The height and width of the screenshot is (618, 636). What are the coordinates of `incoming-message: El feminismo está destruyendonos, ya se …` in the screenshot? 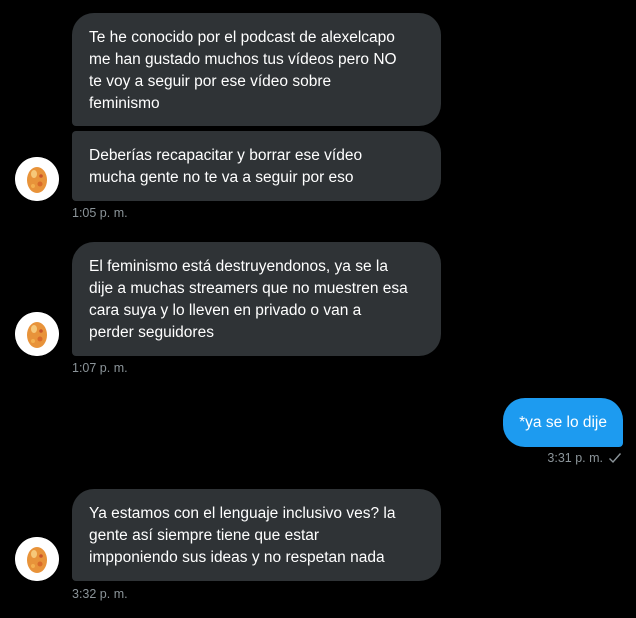 It's located at (256, 299).